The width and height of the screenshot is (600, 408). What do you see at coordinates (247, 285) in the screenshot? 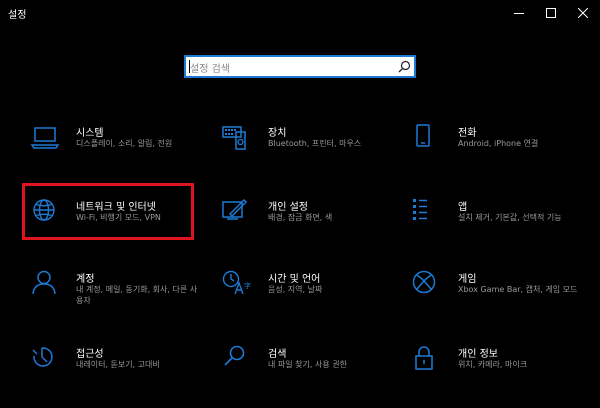
I see `svg-text: 字` at bounding box center [247, 285].